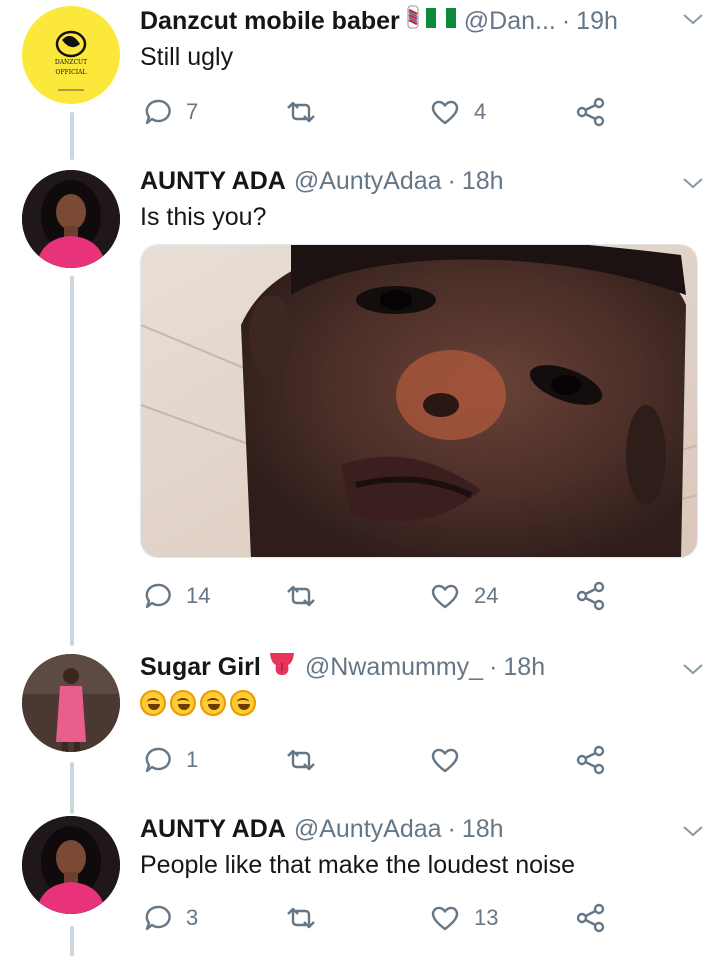  Describe the element at coordinates (71, 72) in the screenshot. I see `svg-text: OFFICIAL` at that location.